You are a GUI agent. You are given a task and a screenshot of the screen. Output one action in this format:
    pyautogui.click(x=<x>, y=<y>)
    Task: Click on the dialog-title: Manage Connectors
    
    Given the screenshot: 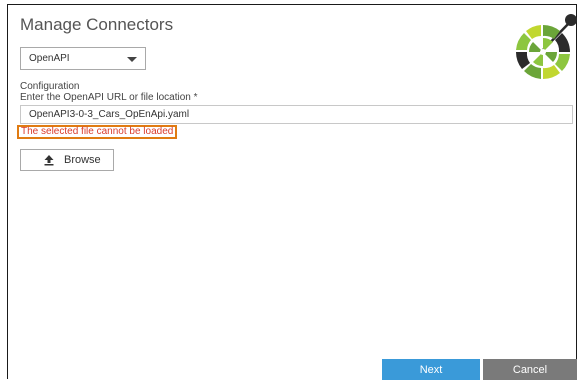 What is the action you would take?
    pyautogui.click(x=97, y=24)
    